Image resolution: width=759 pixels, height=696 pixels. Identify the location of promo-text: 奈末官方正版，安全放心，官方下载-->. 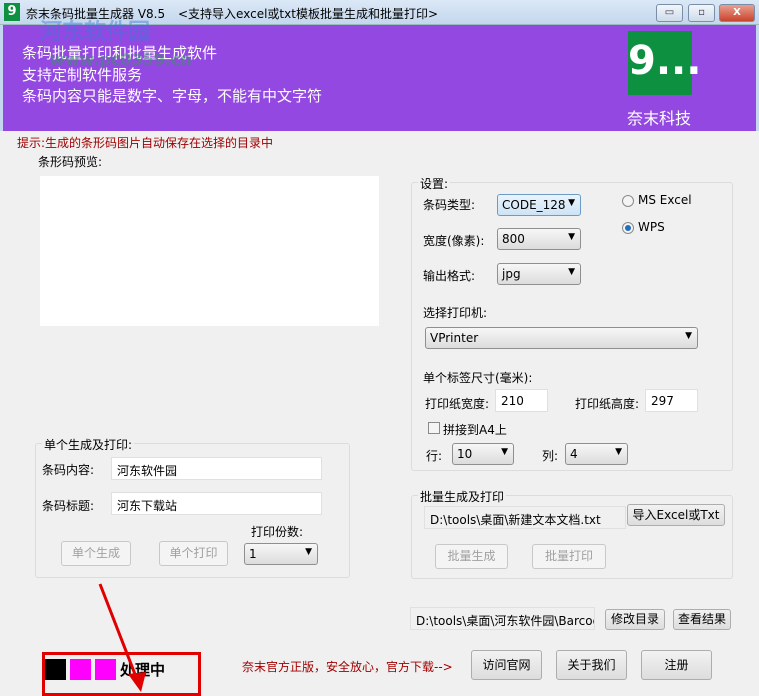
(347, 667).